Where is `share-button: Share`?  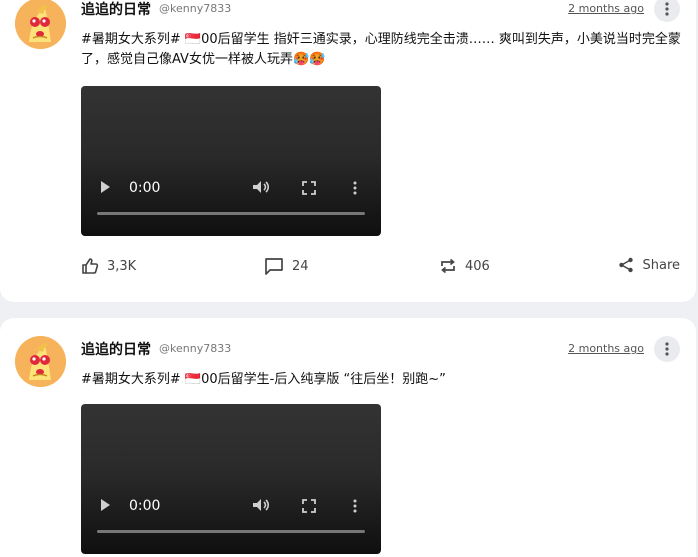 share-button: Share is located at coordinates (649, 265).